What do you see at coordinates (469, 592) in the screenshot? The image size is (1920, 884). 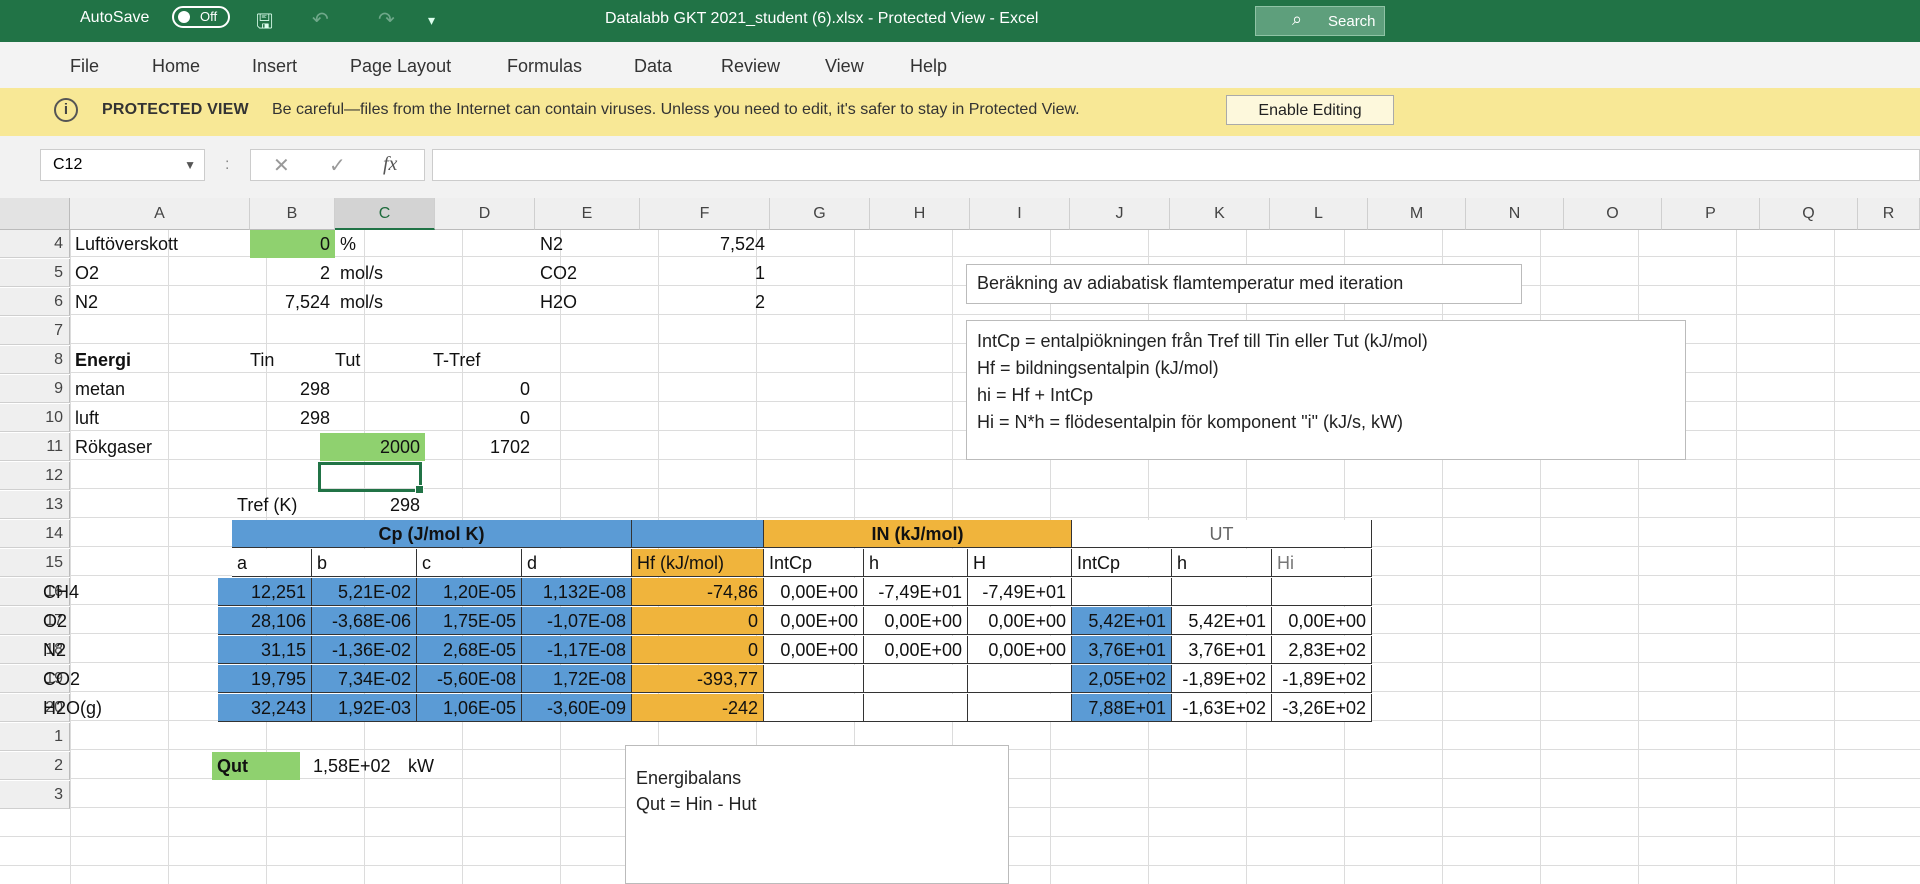 I see `cp-c: 1,20E-05` at bounding box center [469, 592].